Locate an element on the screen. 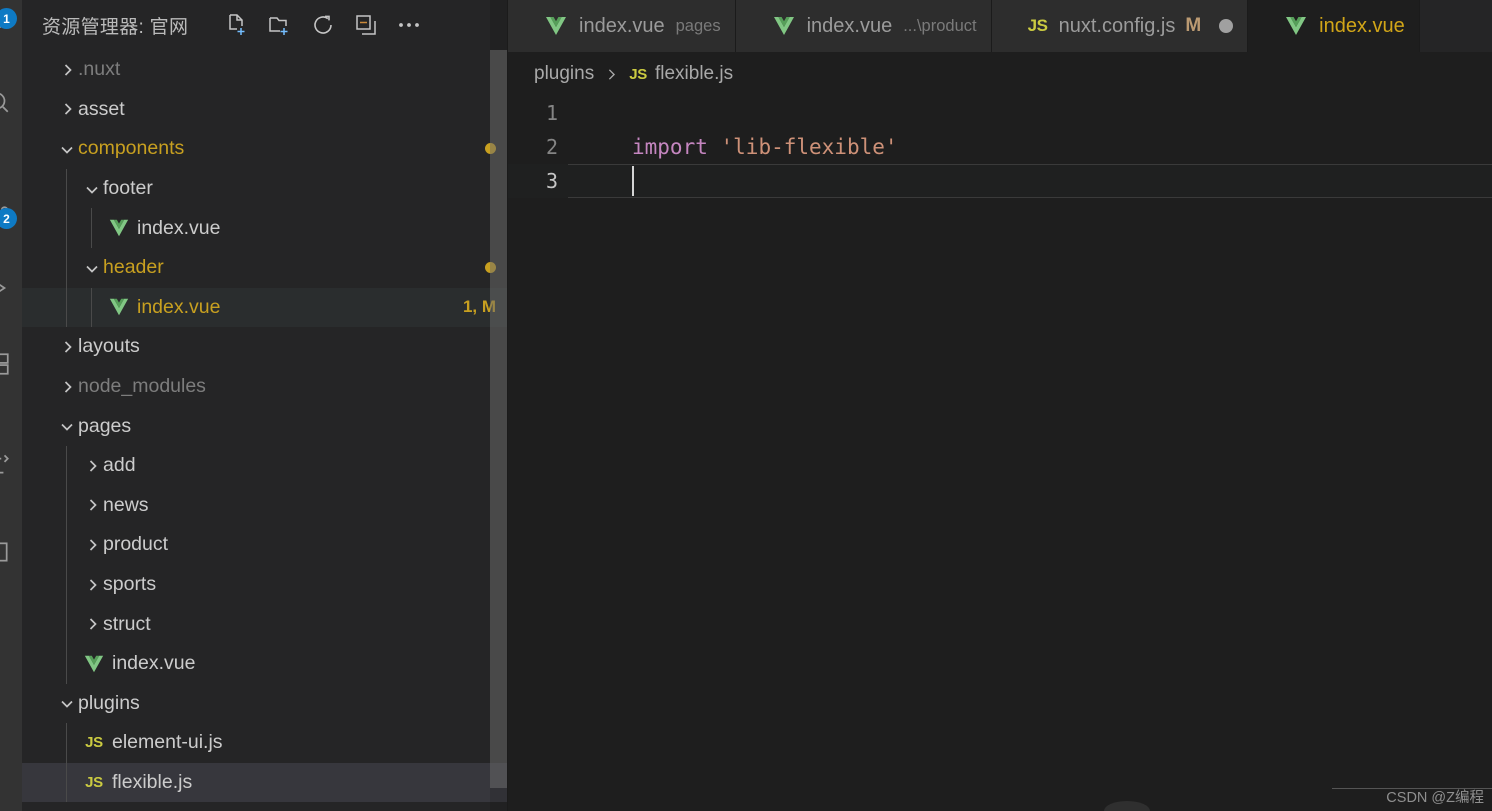 This screenshot has height=811, width=1492. collapse-folders-button is located at coordinates (366, 25).